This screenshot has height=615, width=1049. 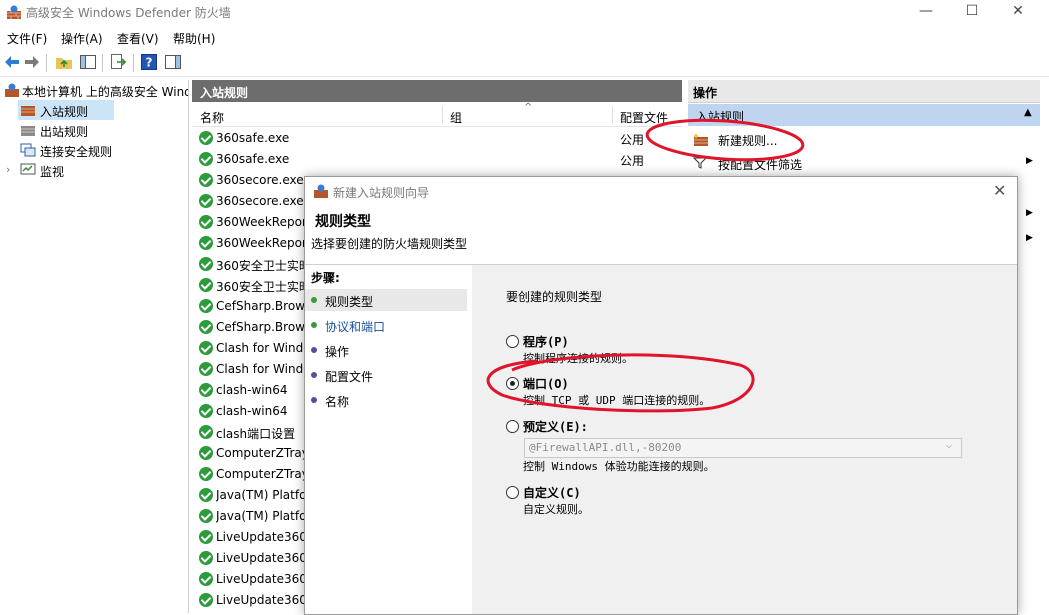 I want to click on menu-help: 帮助(H), so click(x=194, y=38).